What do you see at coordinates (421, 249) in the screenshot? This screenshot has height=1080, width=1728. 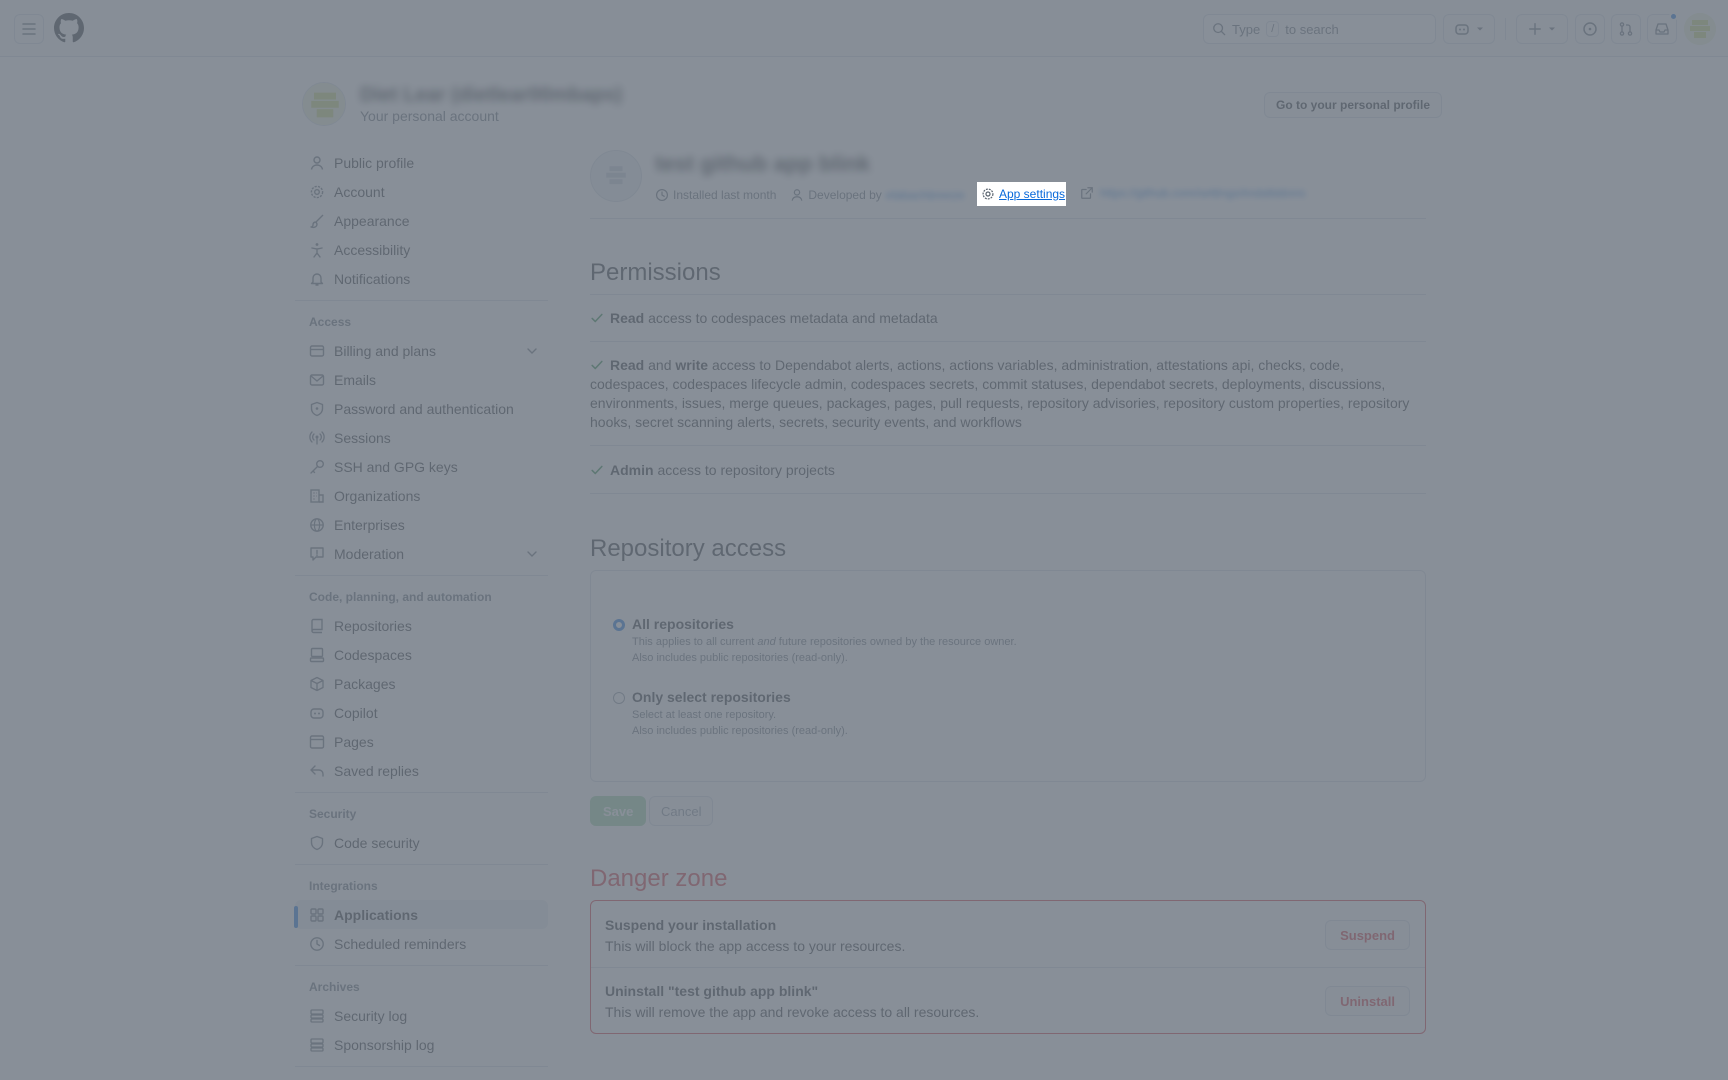 I see `sidebar-item-accessibility: Accessibility` at bounding box center [421, 249].